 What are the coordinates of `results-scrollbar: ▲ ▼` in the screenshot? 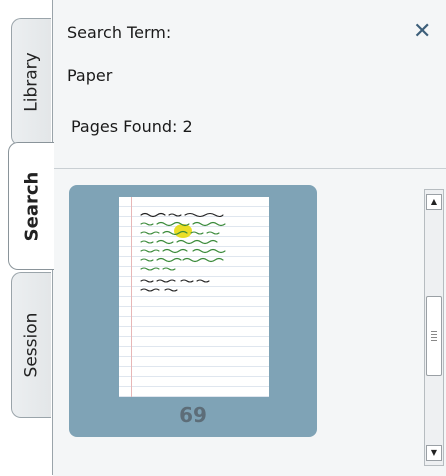 It's located at (434, 327).